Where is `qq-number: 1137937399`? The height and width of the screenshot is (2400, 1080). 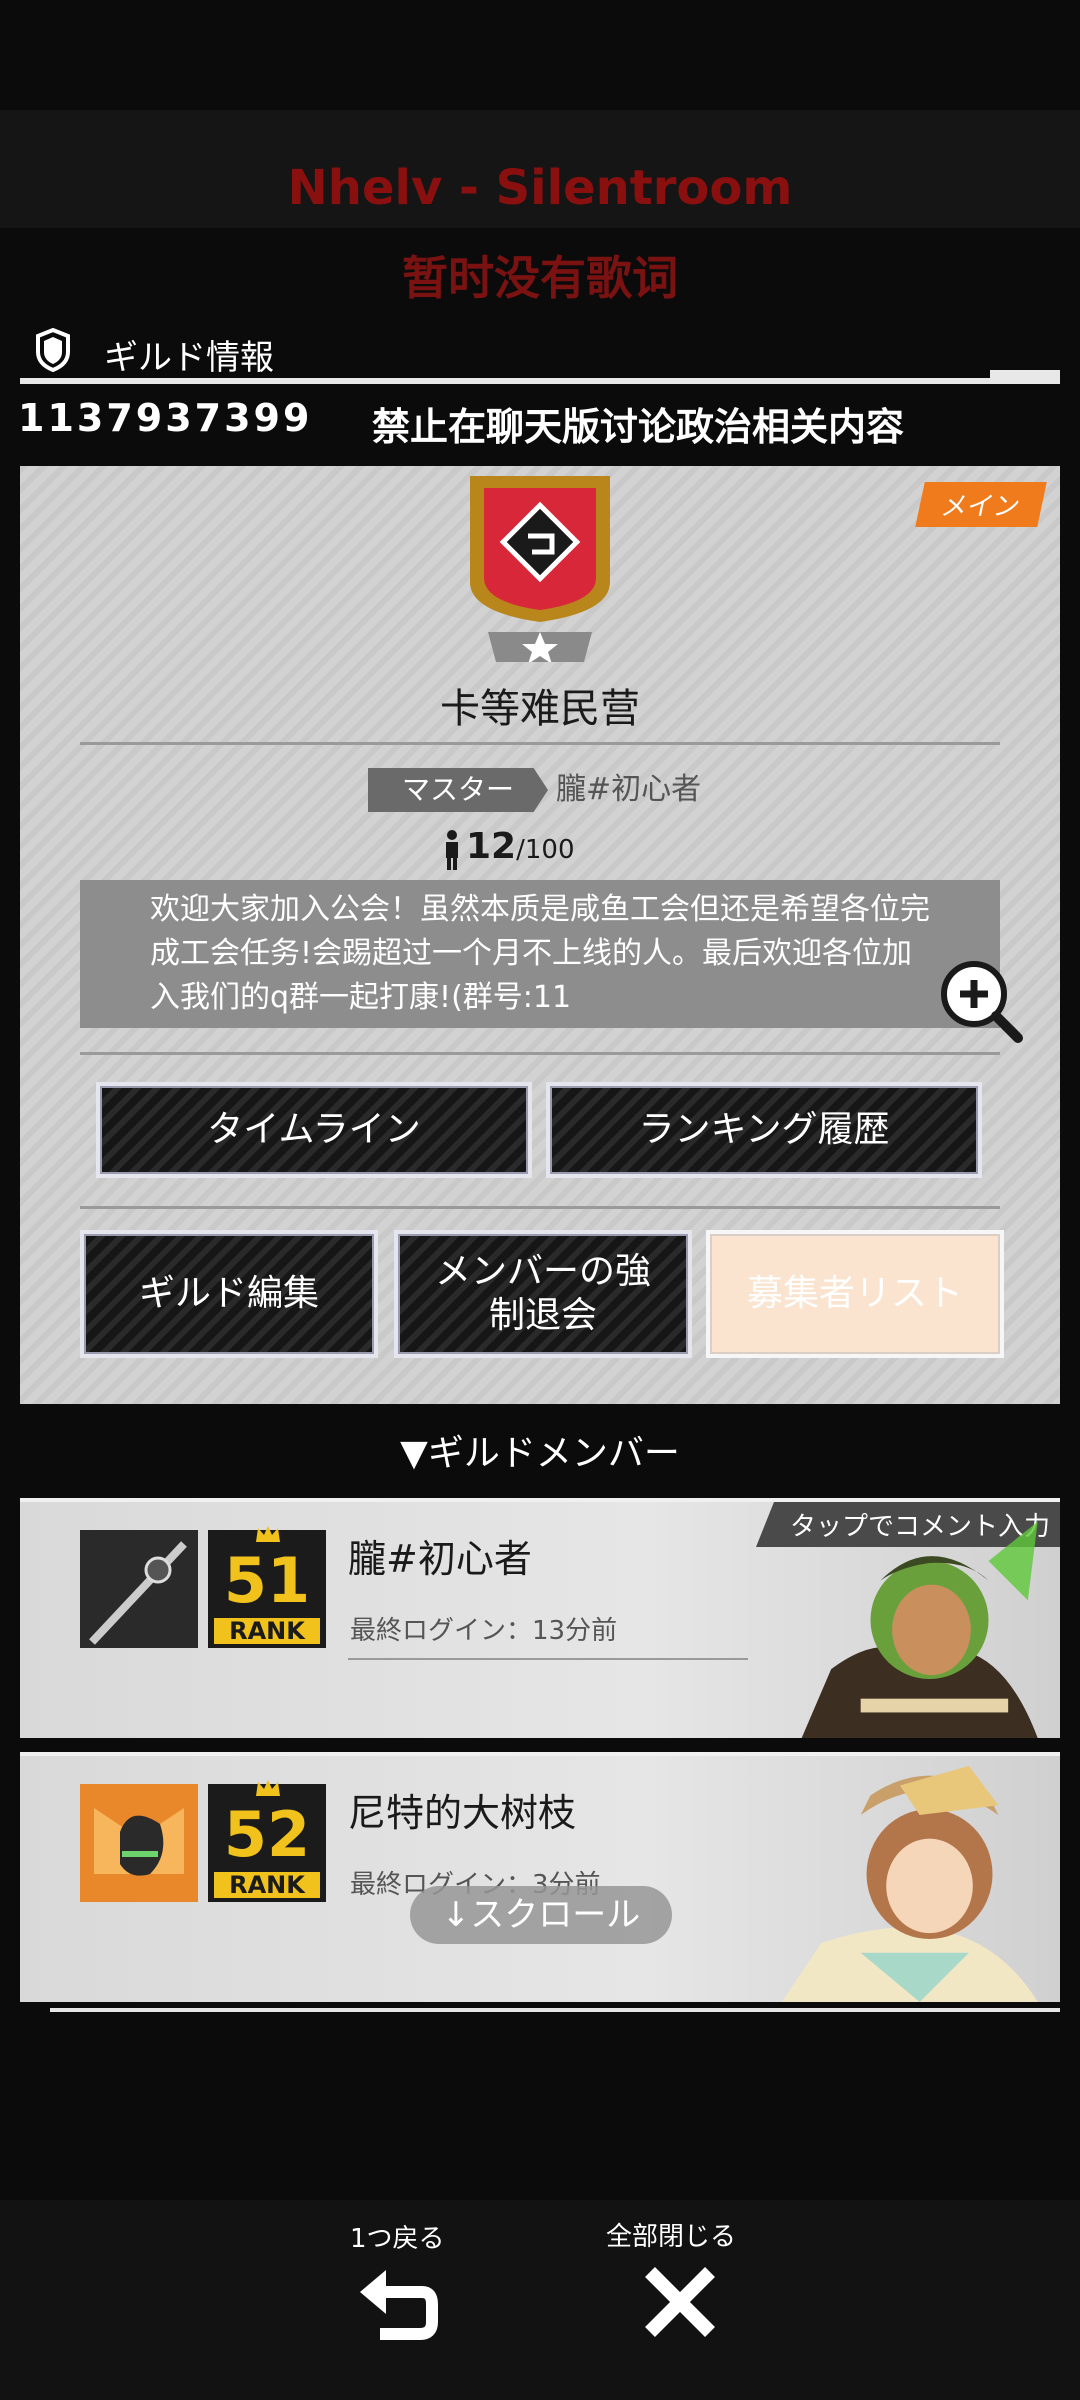
qq-number: 1137937399 is located at coordinates (165, 418).